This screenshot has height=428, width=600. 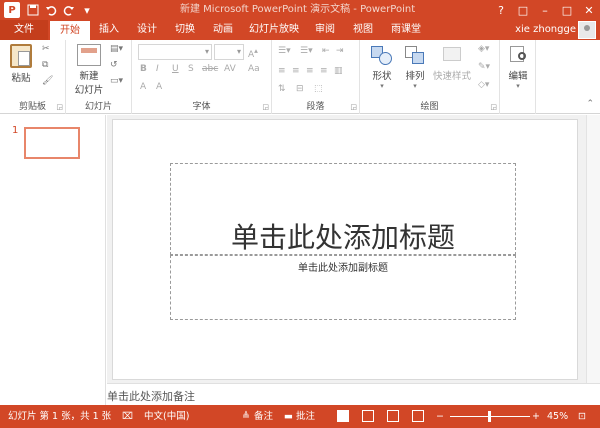 I want to click on normal-view-button, so click(x=343, y=416).